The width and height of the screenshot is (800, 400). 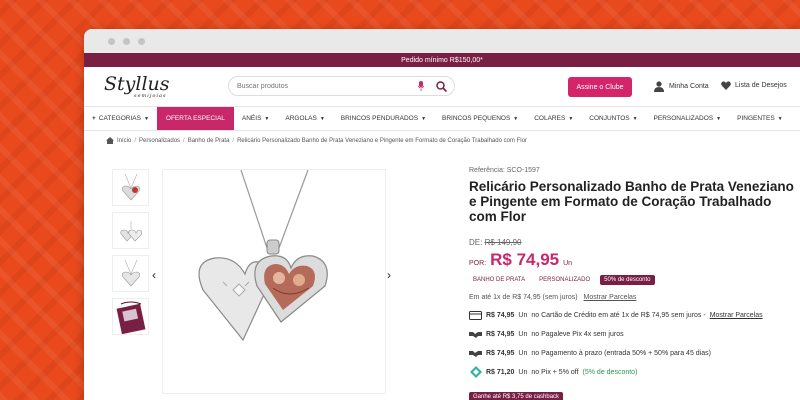 What do you see at coordinates (550, 118) in the screenshot?
I see `nav-label: COLARES` at bounding box center [550, 118].